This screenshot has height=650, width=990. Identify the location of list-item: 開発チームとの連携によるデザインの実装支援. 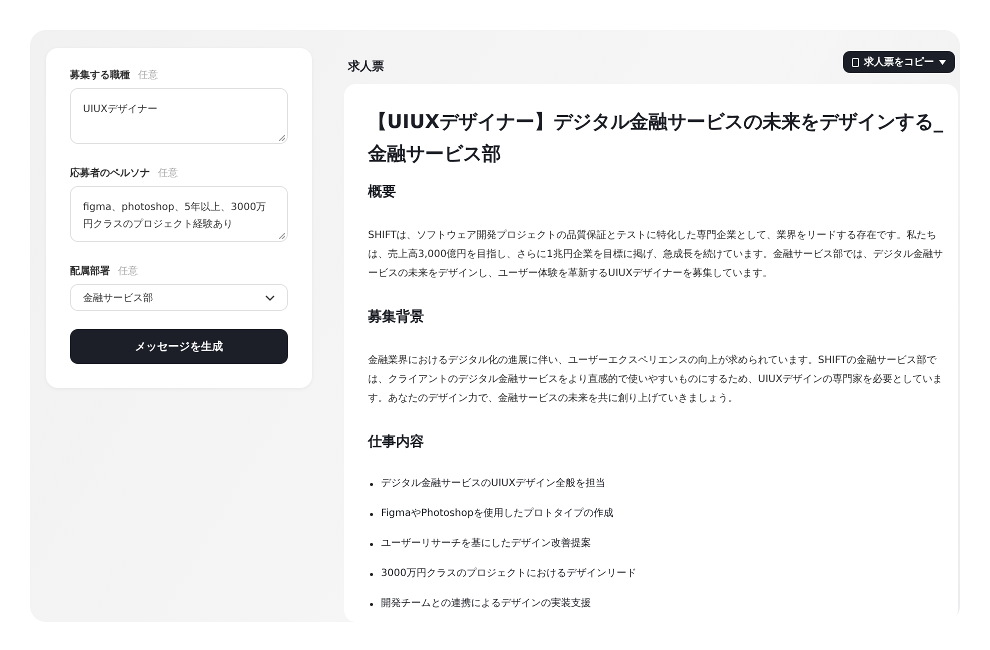
(486, 603).